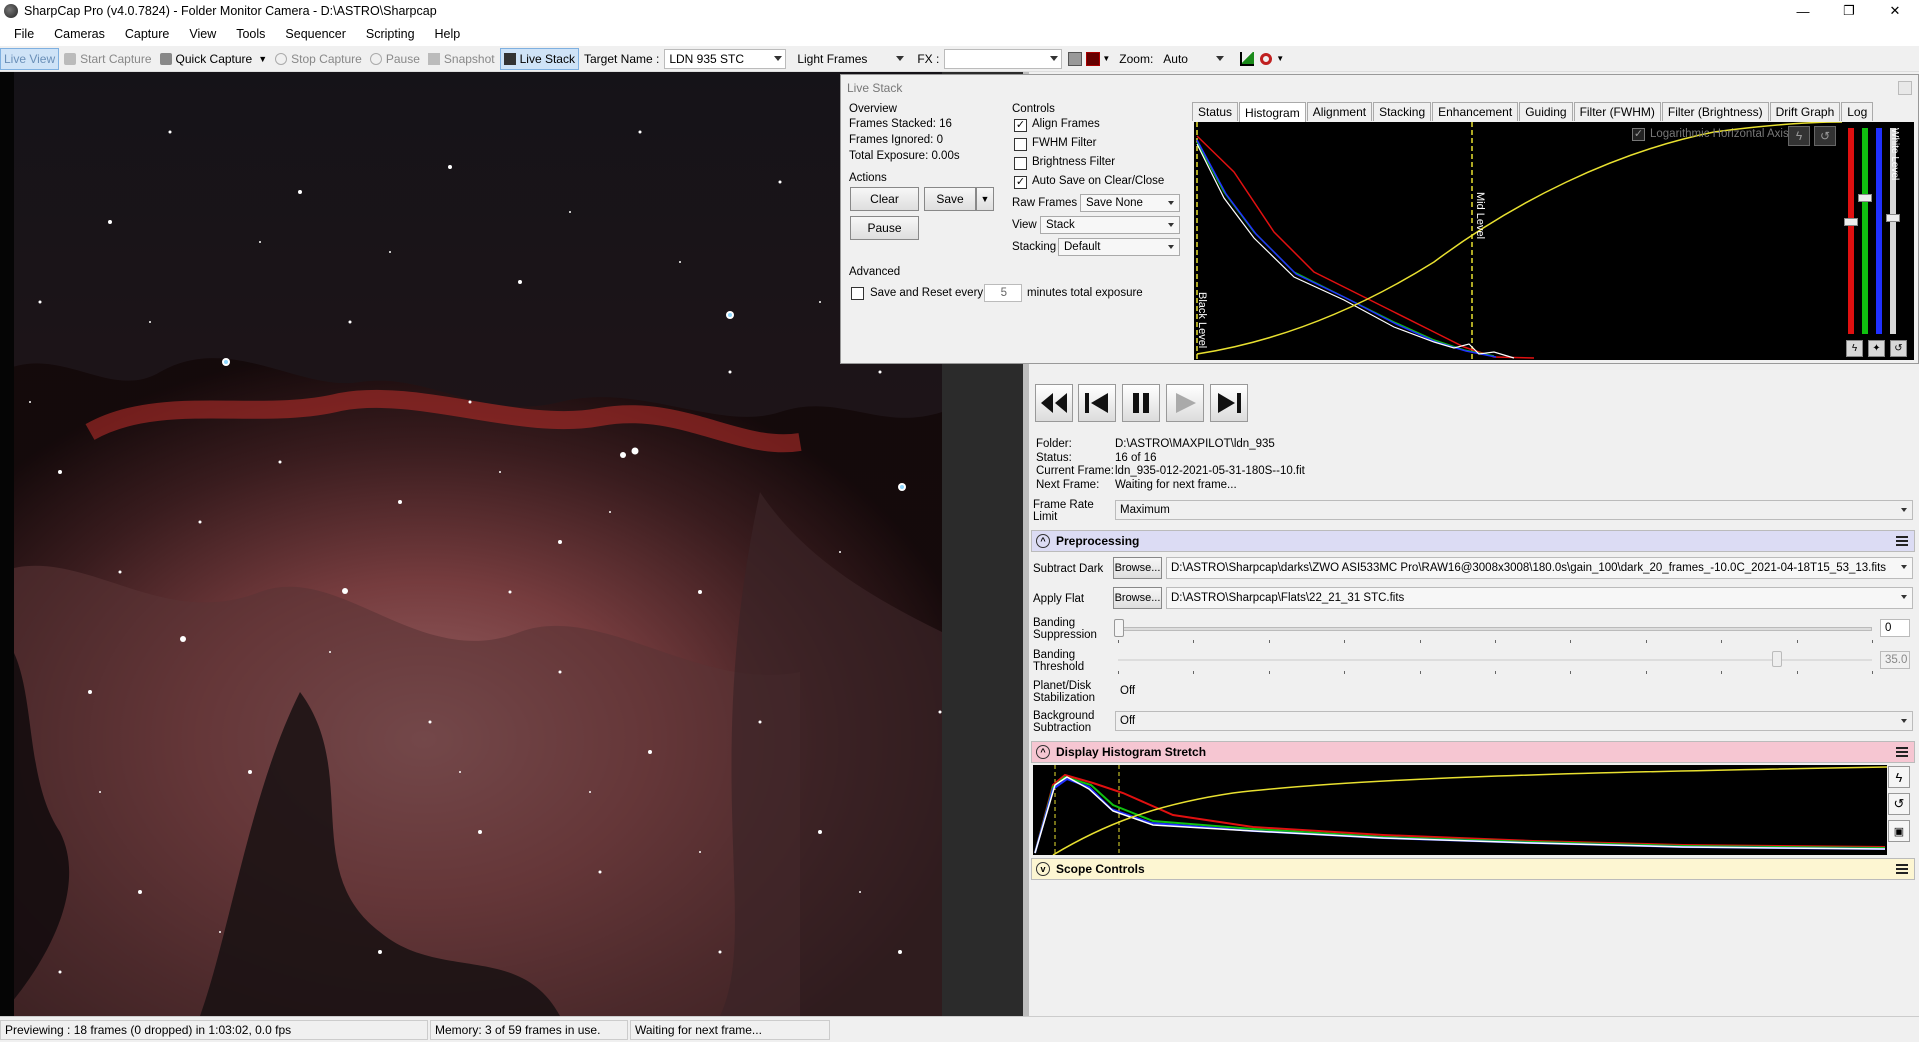  What do you see at coordinates (202, 34) in the screenshot?
I see `menu-view: View` at bounding box center [202, 34].